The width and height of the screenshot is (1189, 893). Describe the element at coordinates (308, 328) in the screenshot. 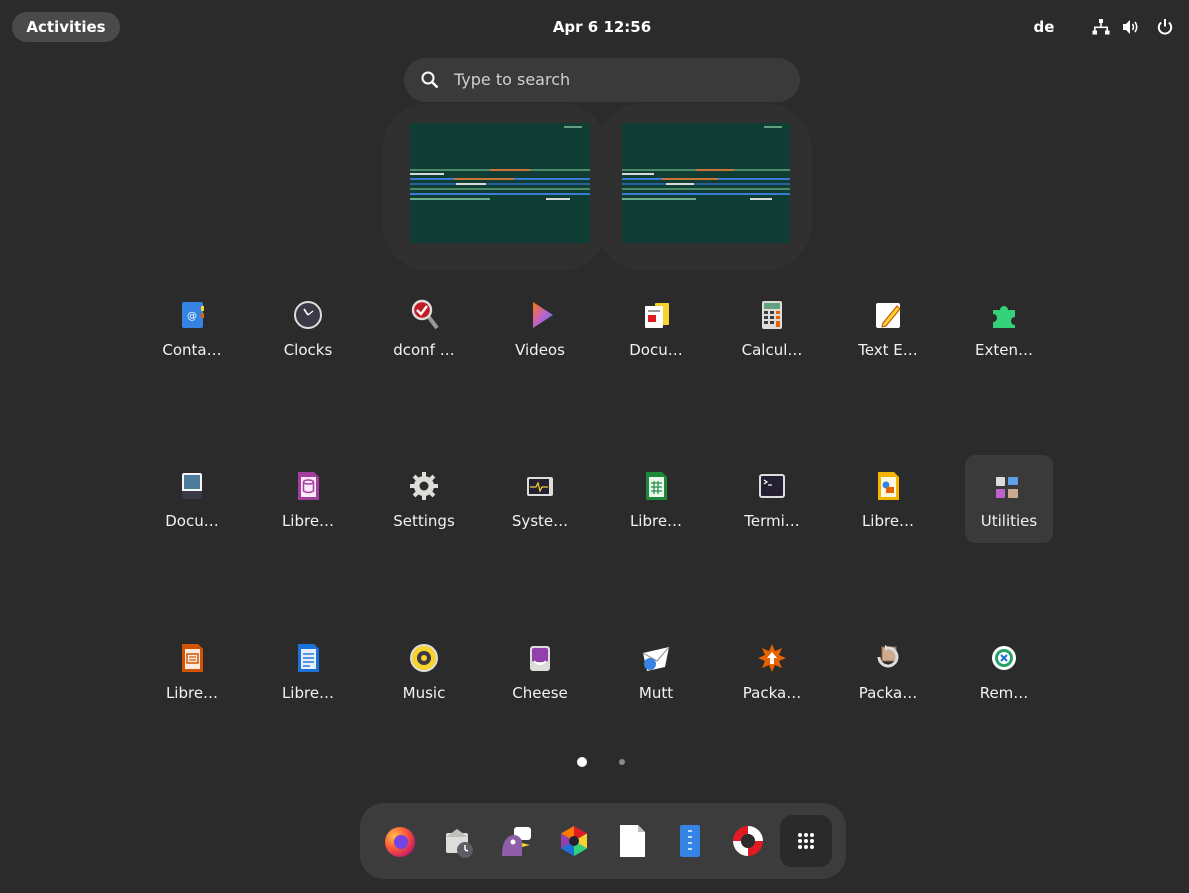

I see `app-clocks: Clocks` at that location.